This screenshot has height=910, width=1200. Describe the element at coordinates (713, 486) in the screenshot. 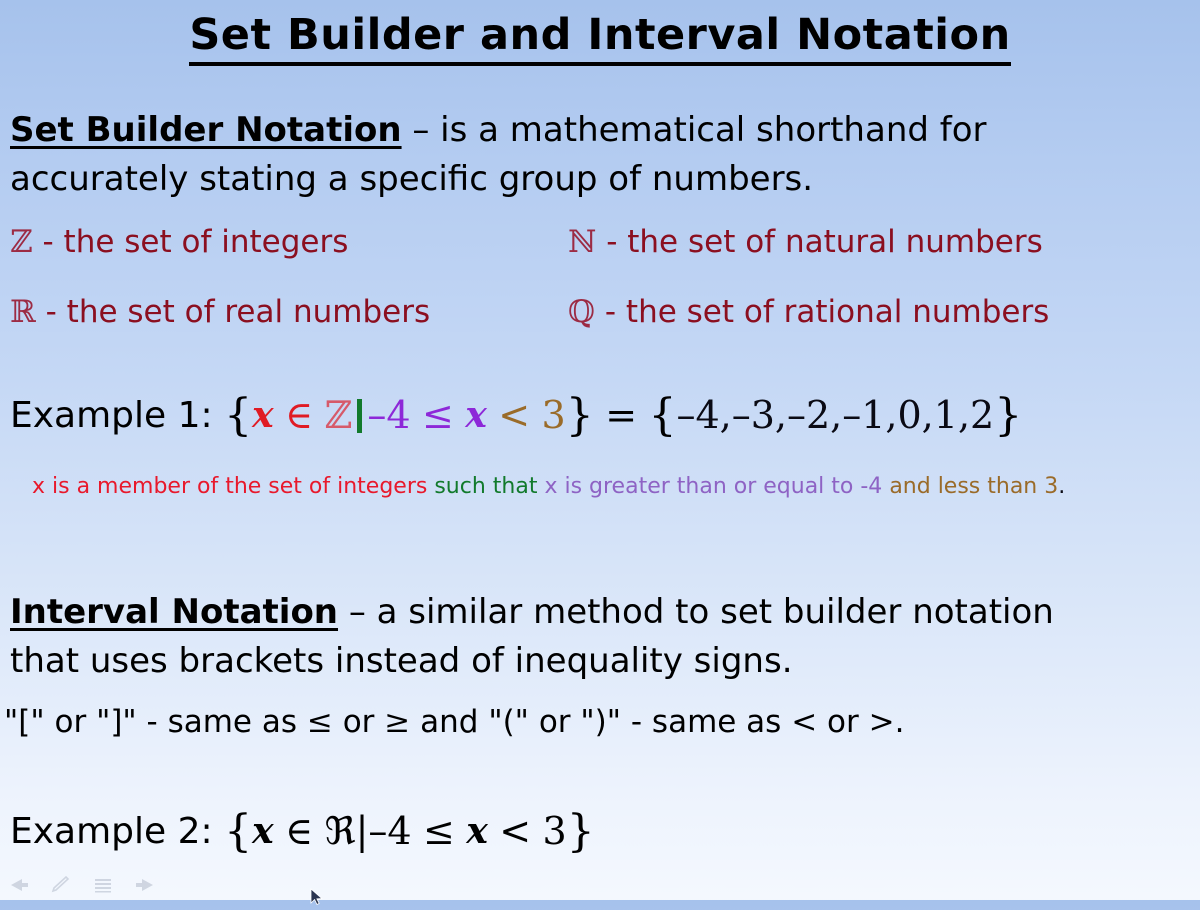

I see `explanation-part-purple: x is greater than or equal to -4` at that location.